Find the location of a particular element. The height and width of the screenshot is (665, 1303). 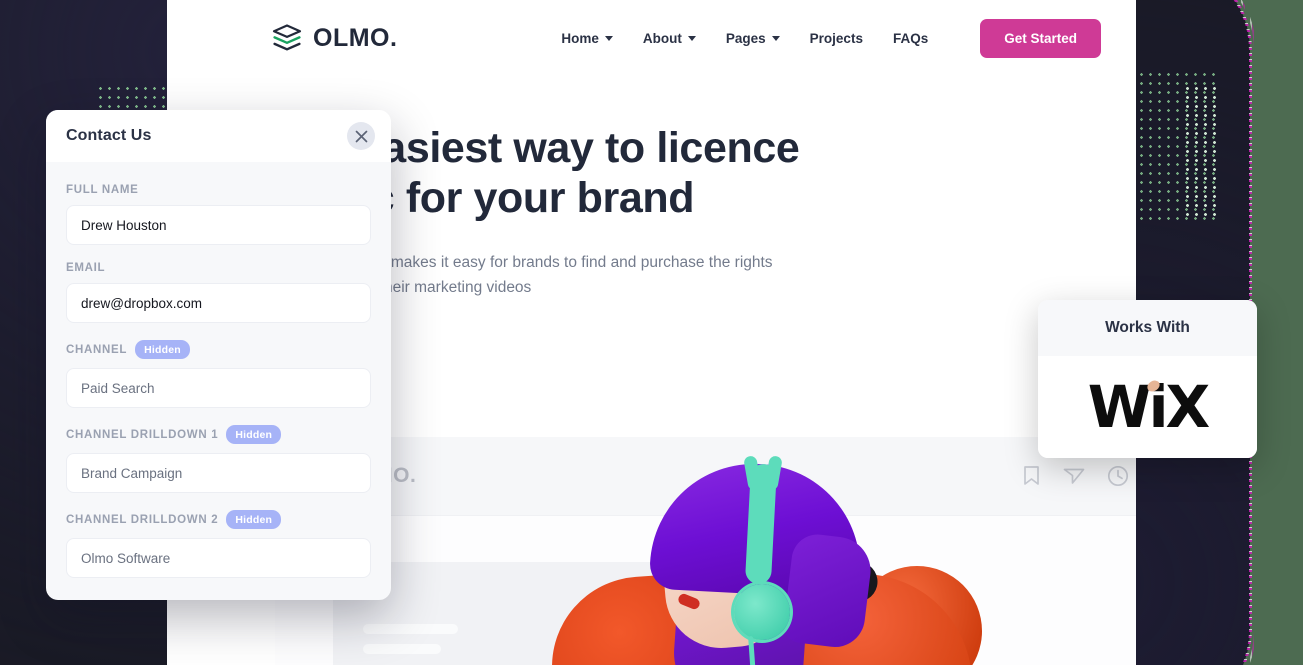

close-icon is located at coordinates (361, 136).